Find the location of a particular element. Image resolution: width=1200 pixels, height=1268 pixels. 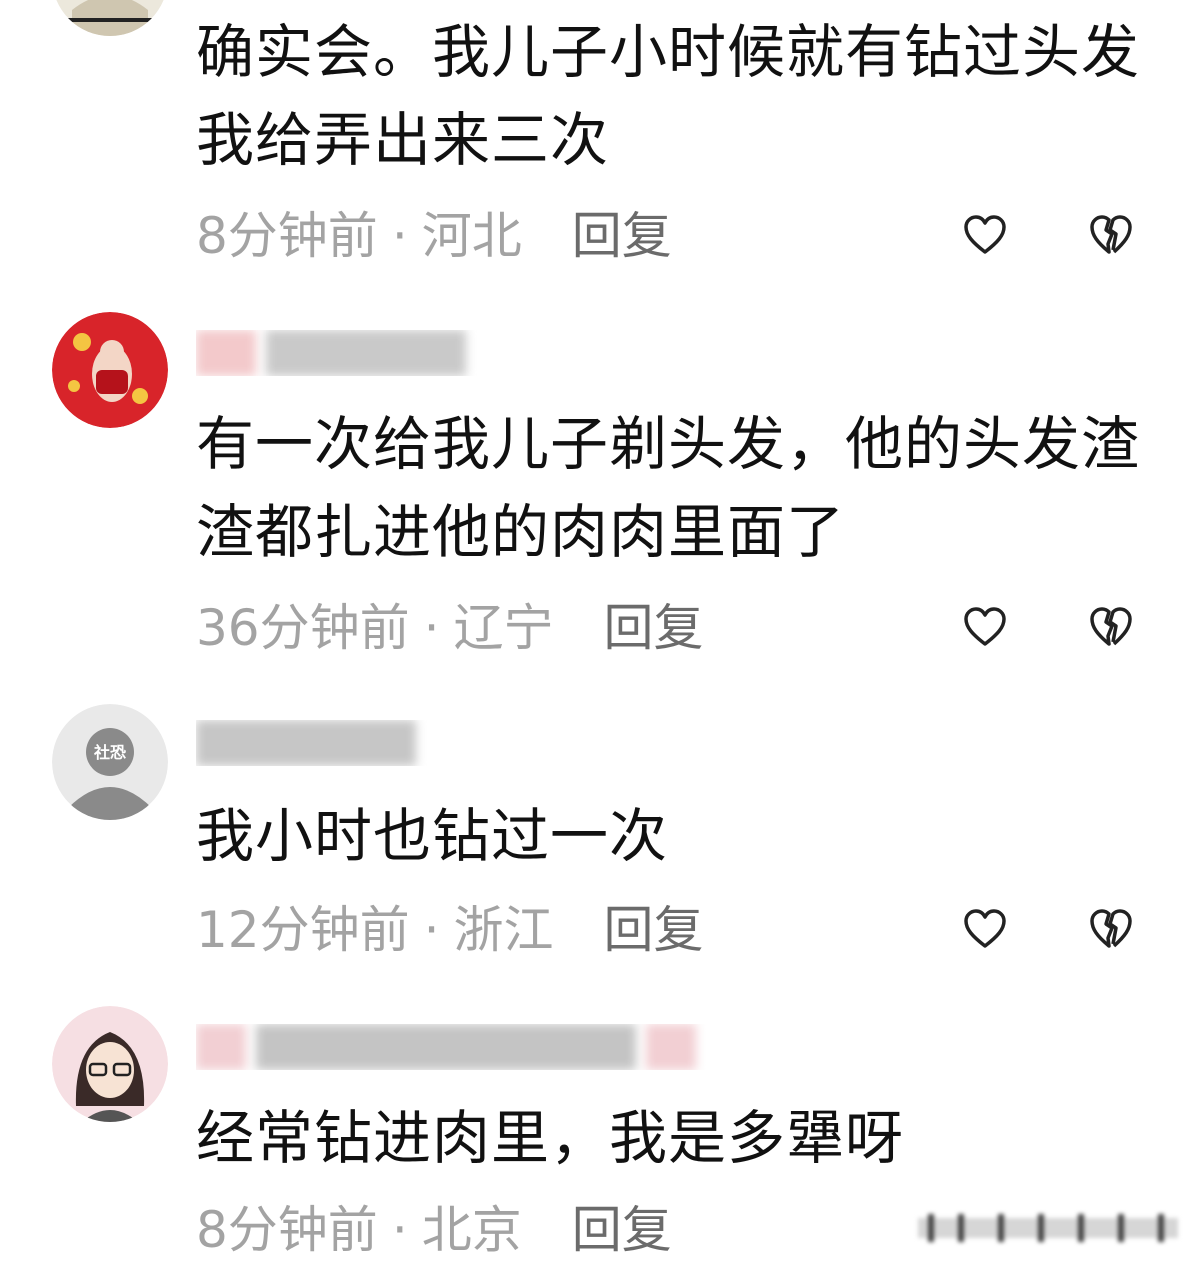

comment-meta: 8分钟前 · 河北 回复 is located at coordinates (434, 236).